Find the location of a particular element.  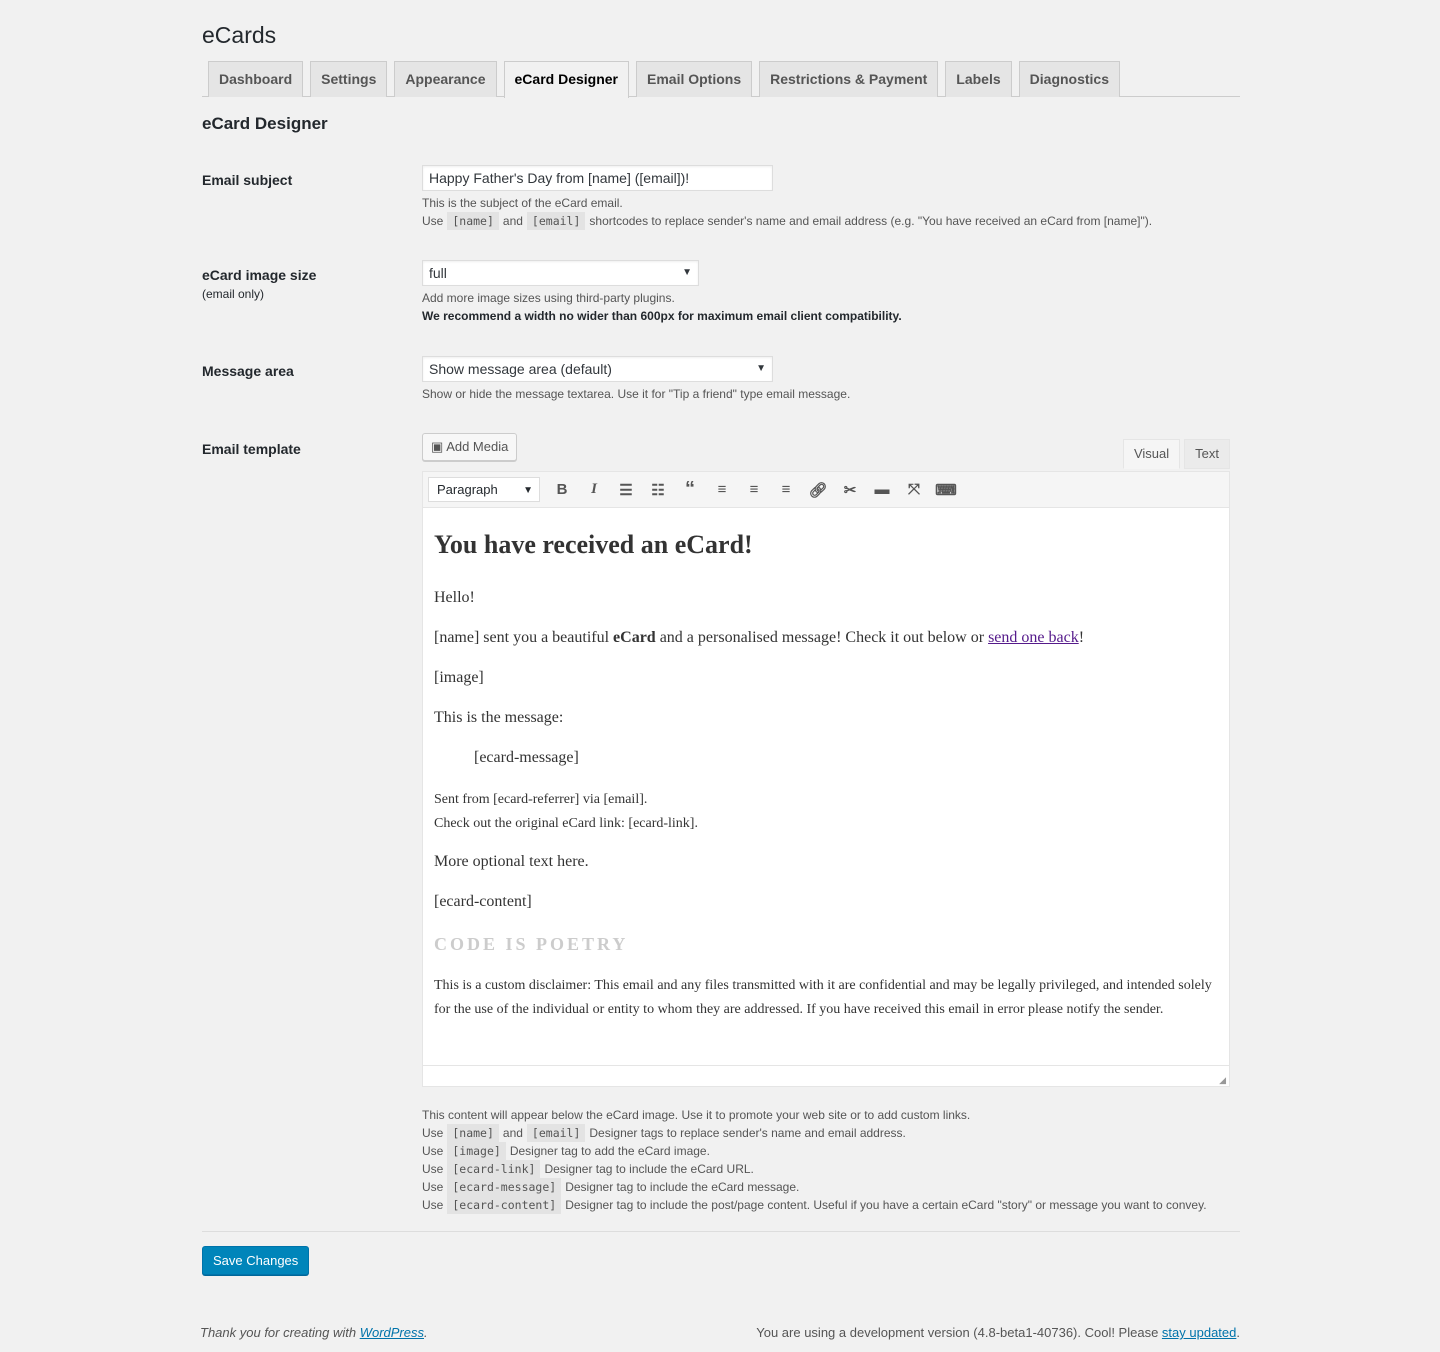

tab-diagnostics: Diagnostics is located at coordinates (1069, 79).